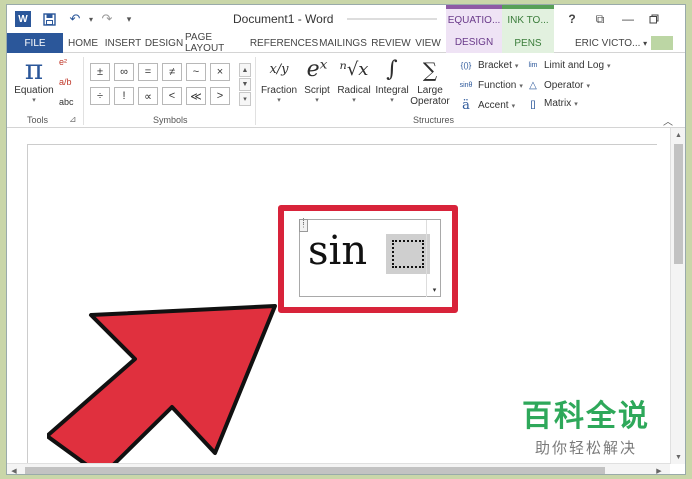 The height and width of the screenshot is (479, 692). Describe the element at coordinates (551, 103) in the screenshot. I see `matrix-button: [] Matrix ▾` at that location.